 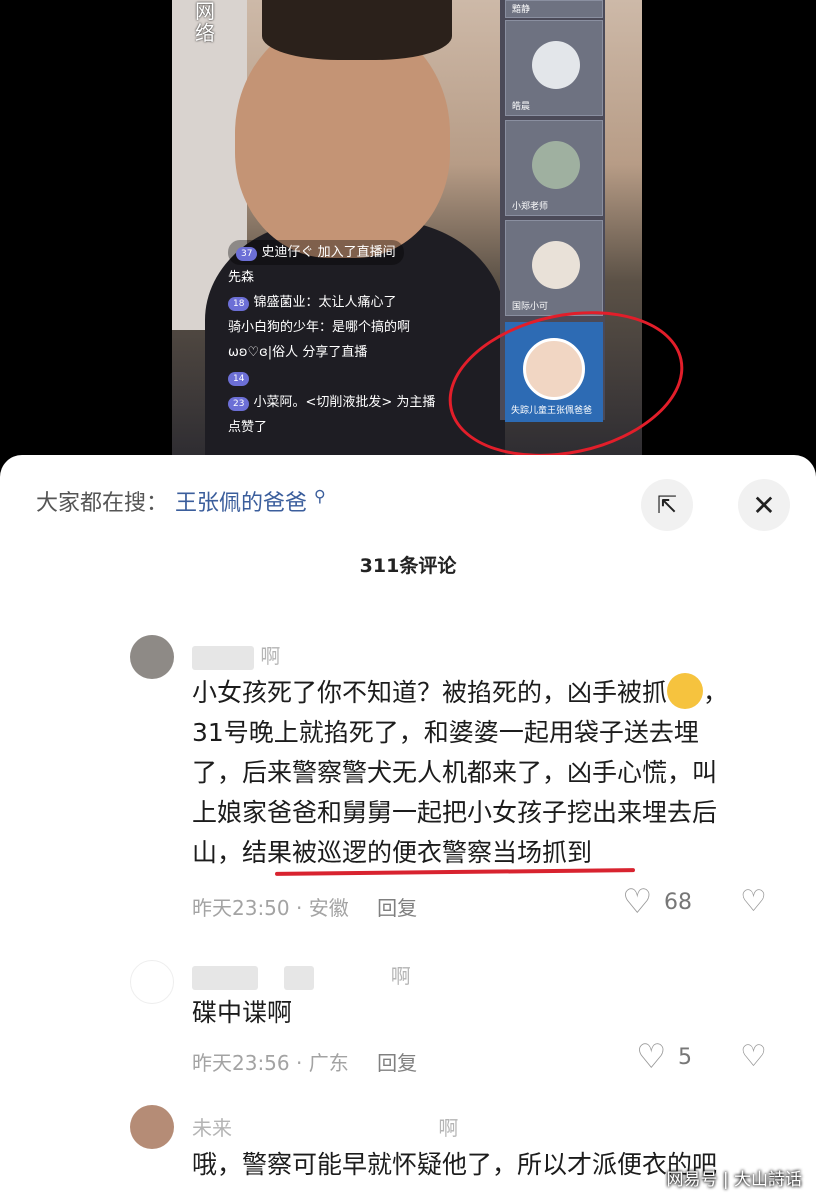 What do you see at coordinates (368, 402) in the screenshot?
I see `chat-message: 23 小菜阿。<切削液批发> 为主播` at bounding box center [368, 402].